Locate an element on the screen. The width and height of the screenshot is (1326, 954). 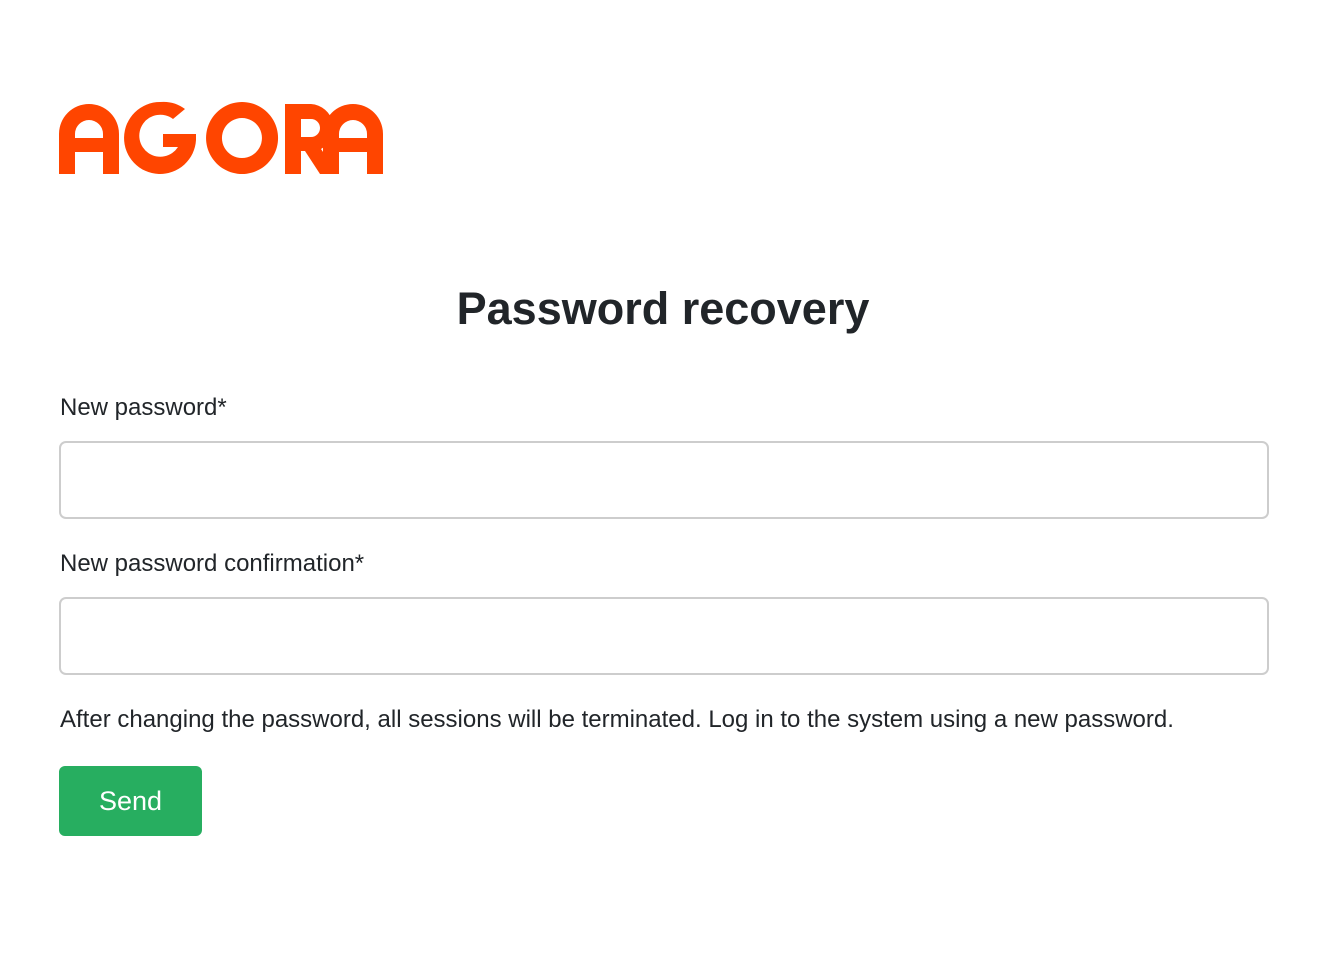
new-password-input is located at coordinates (664, 480).